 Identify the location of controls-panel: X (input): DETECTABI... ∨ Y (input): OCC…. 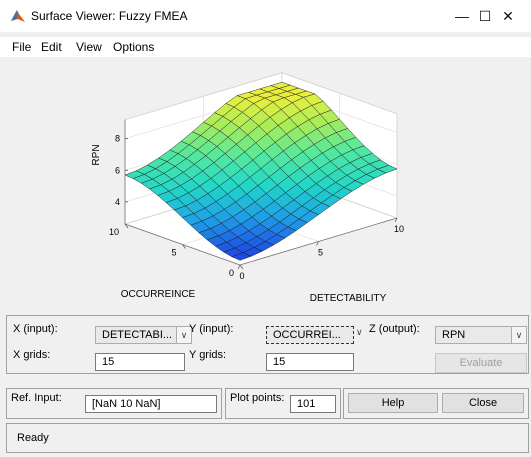
(267, 344).